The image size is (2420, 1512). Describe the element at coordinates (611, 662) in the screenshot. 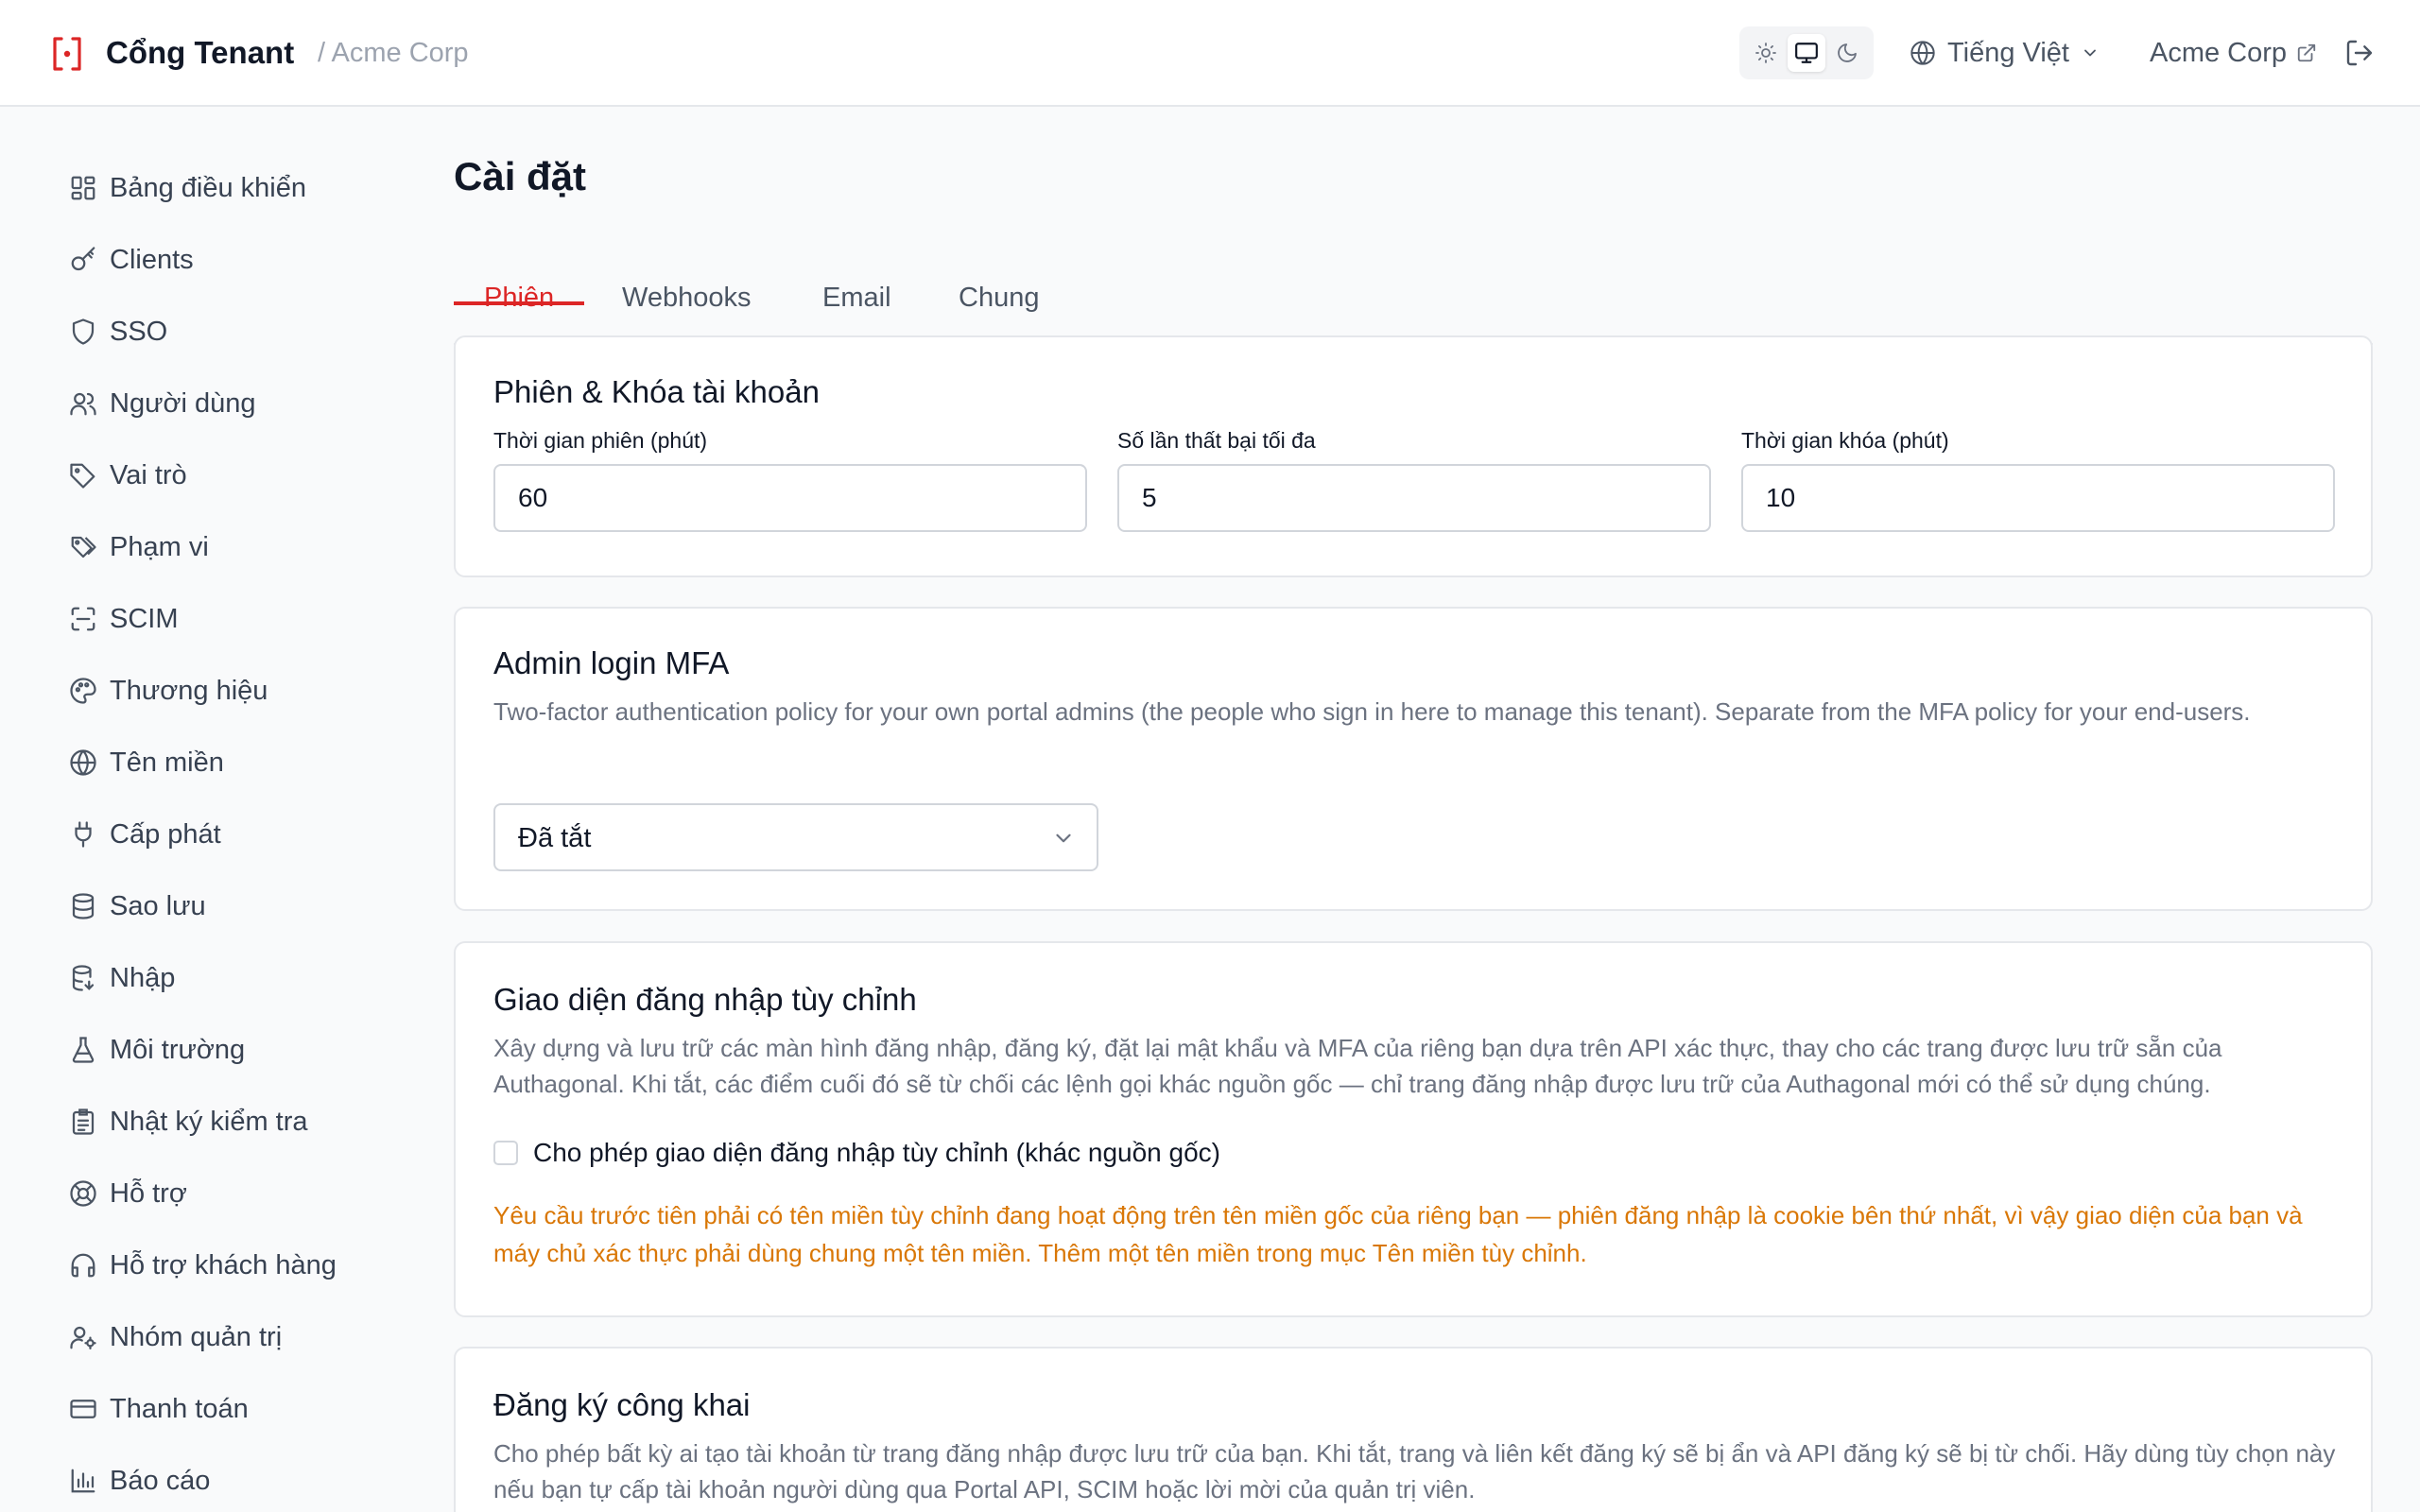

I see `admin-mfa-title: Admin login MFA` at that location.